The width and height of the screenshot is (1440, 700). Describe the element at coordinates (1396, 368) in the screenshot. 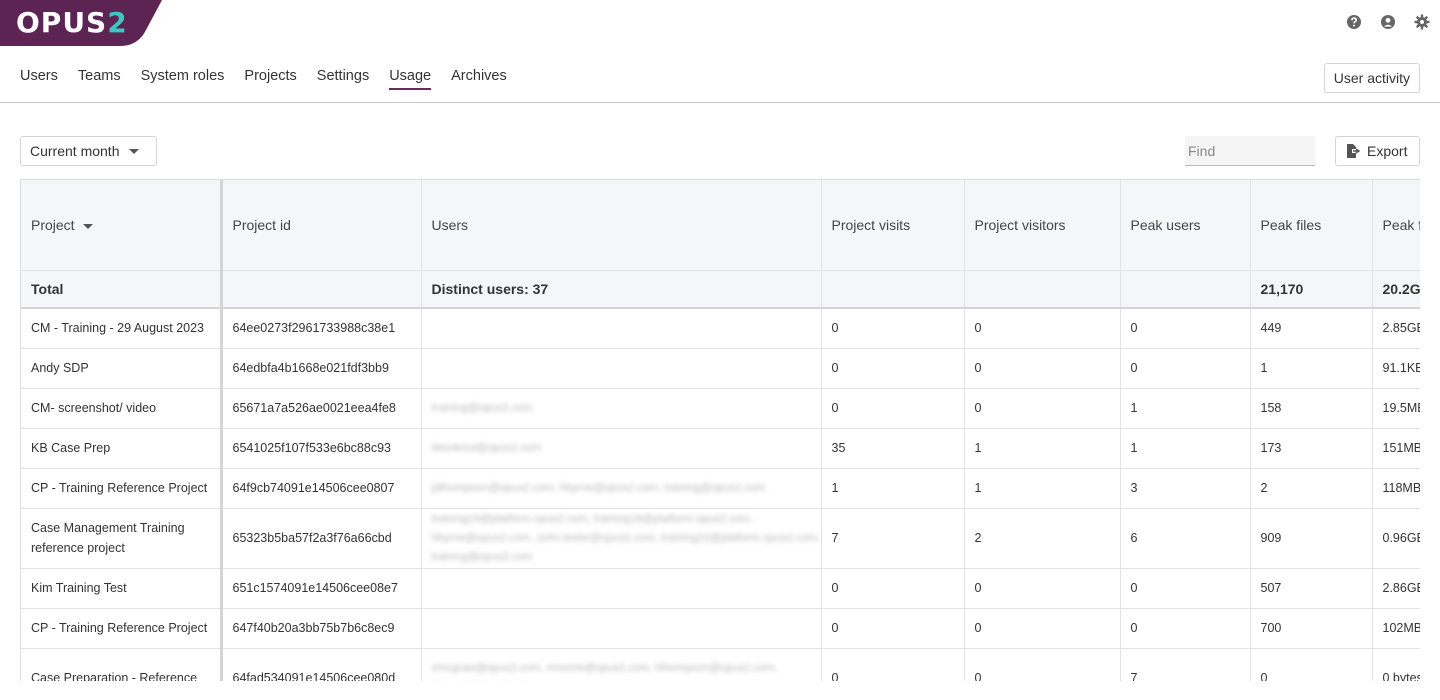

I see `cell-peak-size: 91.1KB` at that location.